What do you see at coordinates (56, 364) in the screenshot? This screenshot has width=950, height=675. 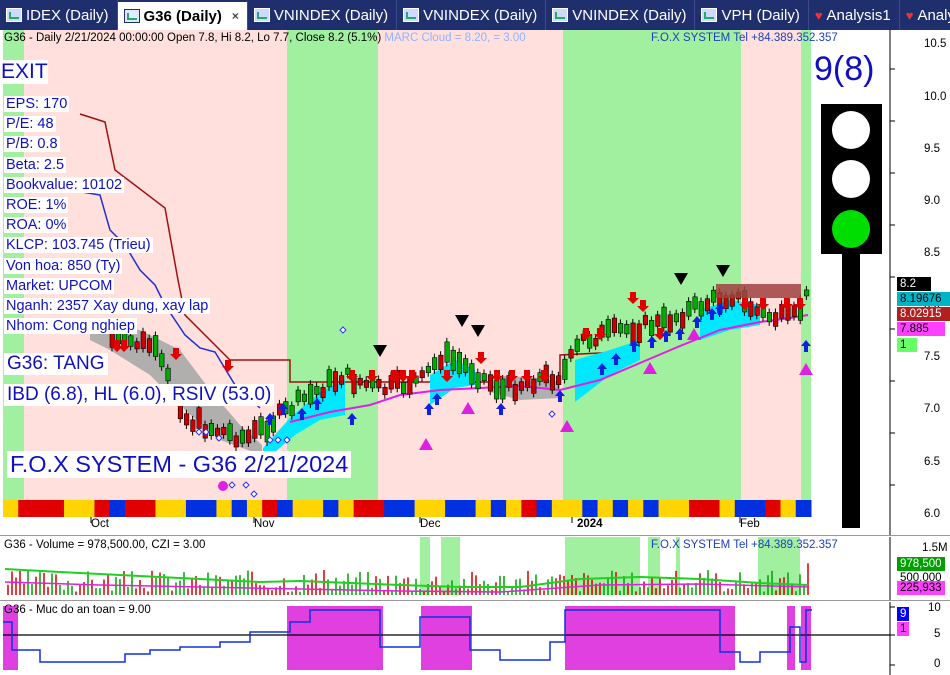 I see `trend-label: G36: TANG` at bounding box center [56, 364].